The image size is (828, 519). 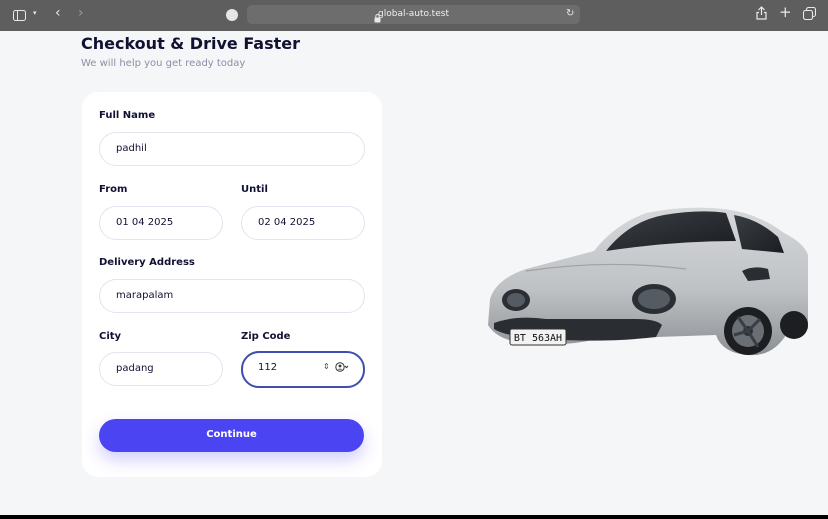 I want to click on page-title: Checkout & Drive Faster, so click(x=191, y=43).